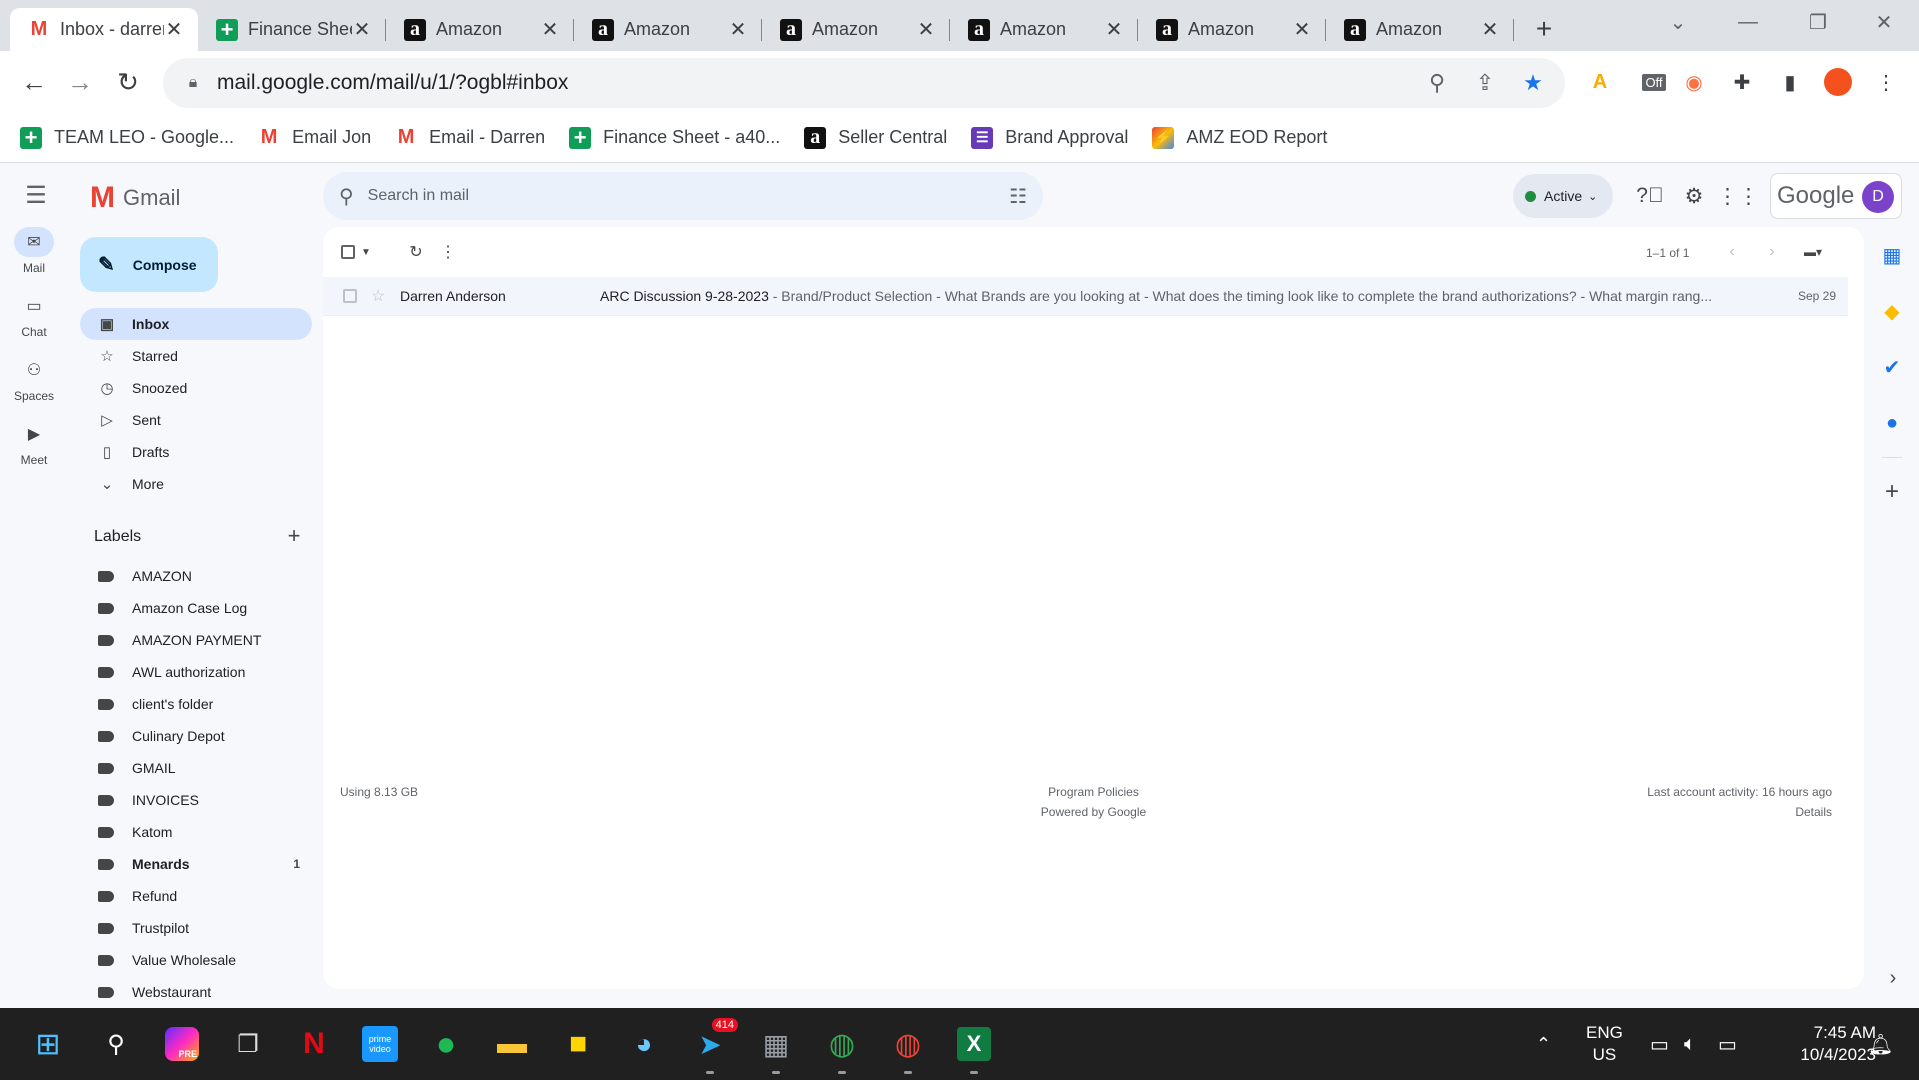 The height and width of the screenshot is (1080, 1919). What do you see at coordinates (196, 960) in the screenshot?
I see `label-item: Value Wholesale` at bounding box center [196, 960].